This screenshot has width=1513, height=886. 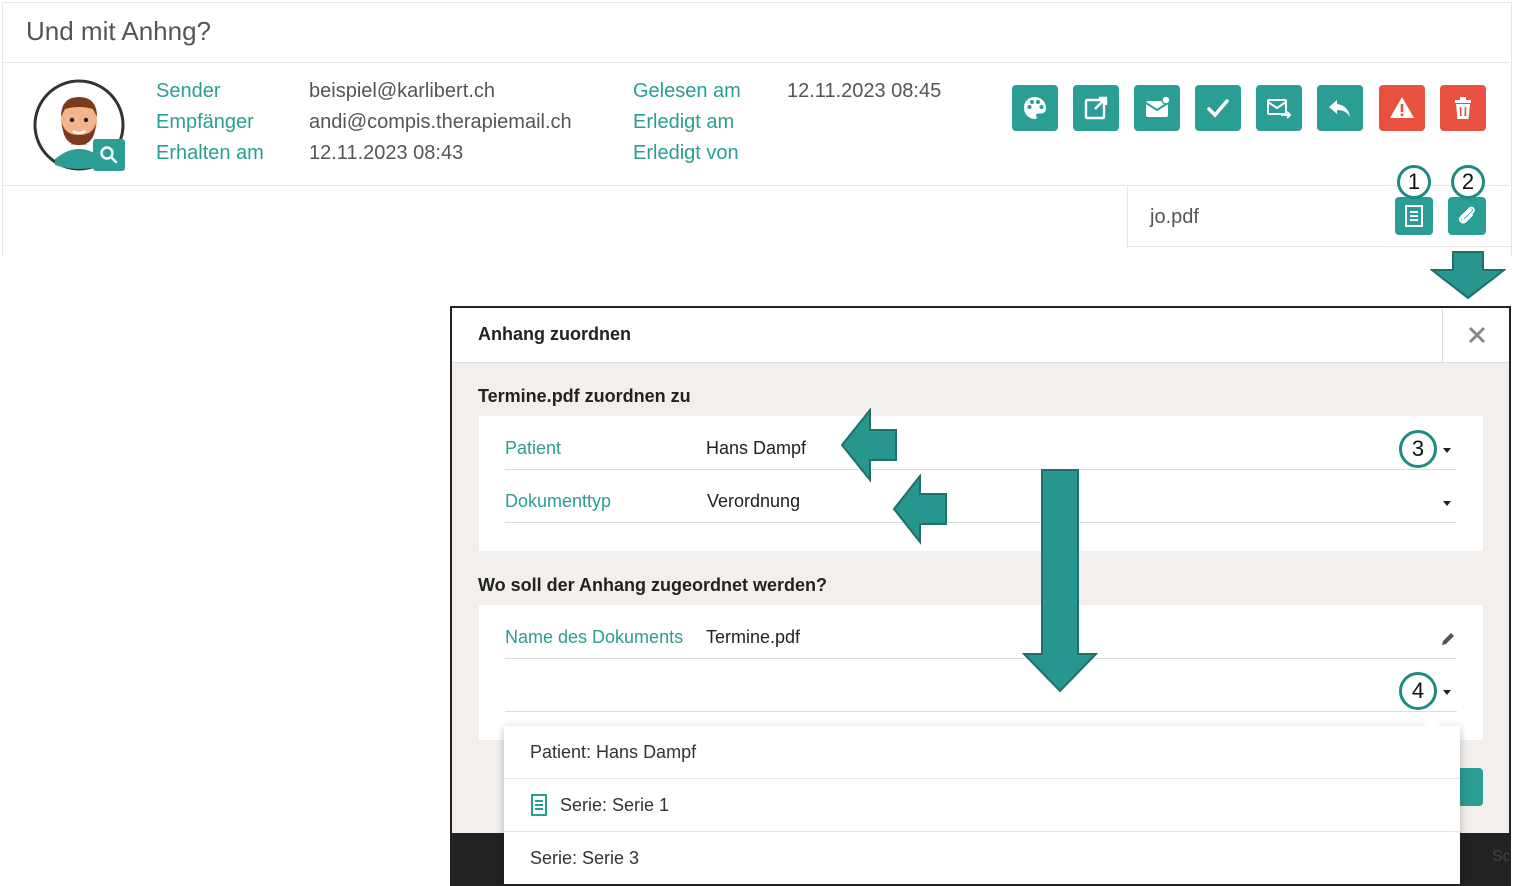 I want to click on title-bar, so click(x=756, y=32).